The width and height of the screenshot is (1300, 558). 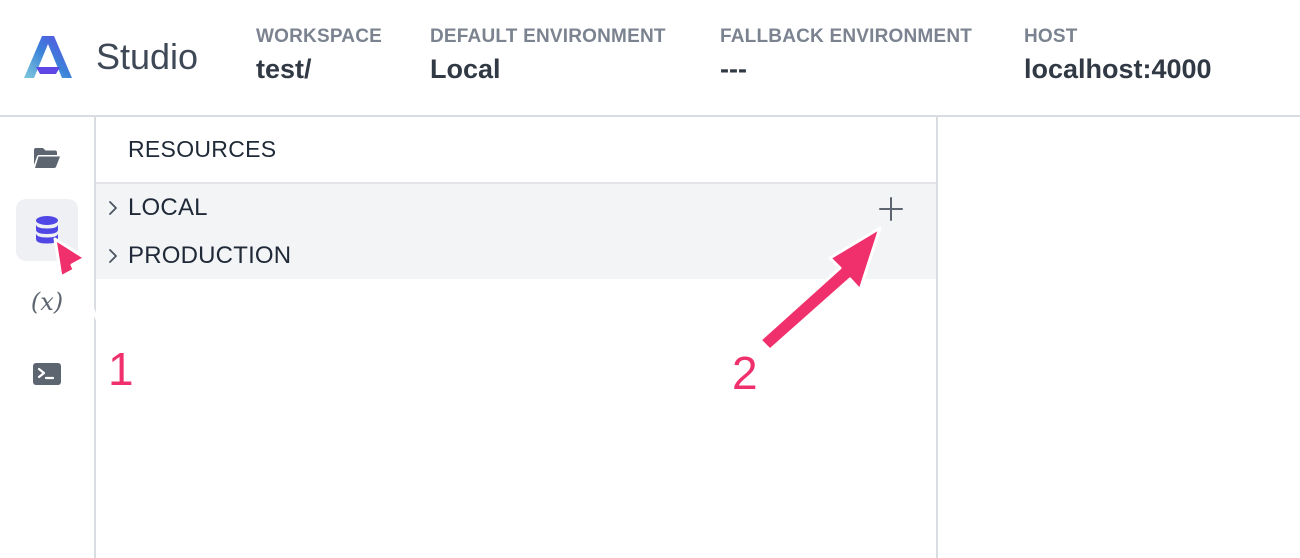 What do you see at coordinates (745, 373) in the screenshot?
I see `annotation-label-2: 2` at bounding box center [745, 373].